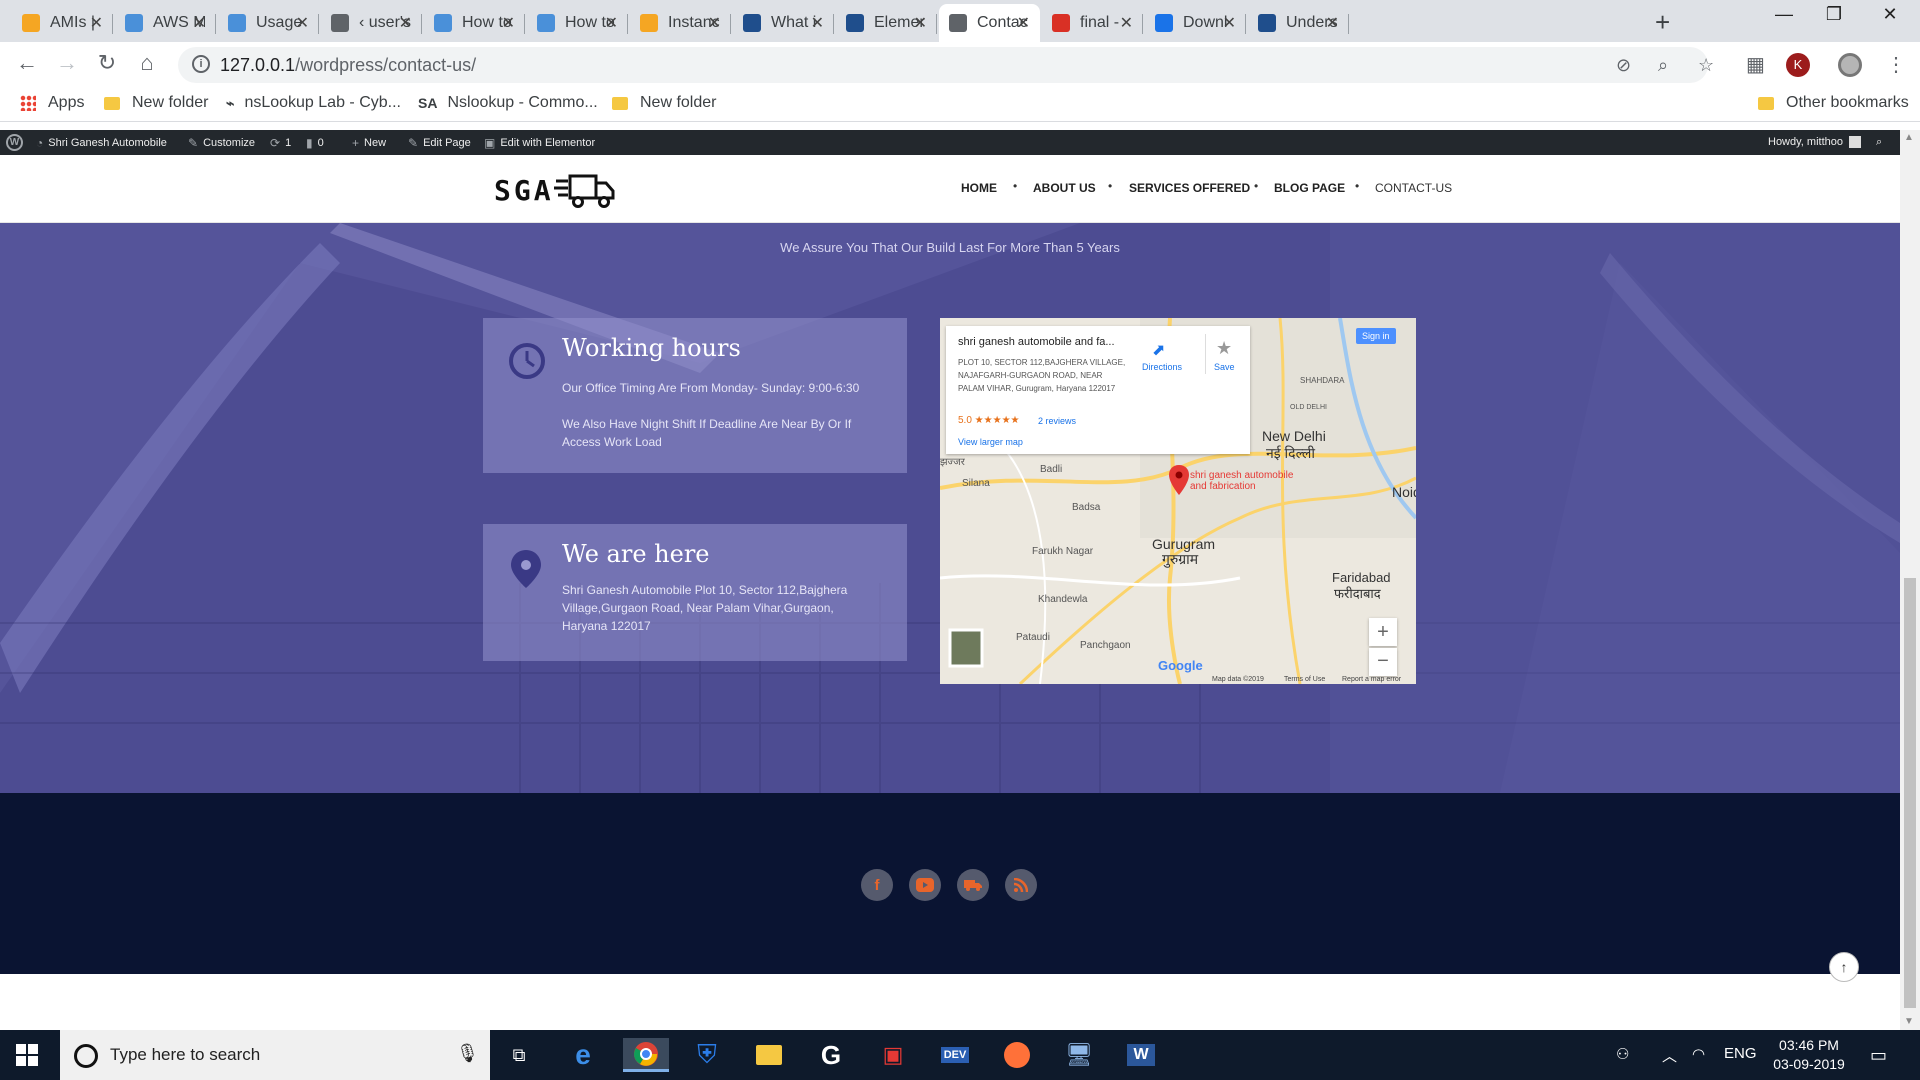 Image resolution: width=1920 pixels, height=1080 pixels. What do you see at coordinates (1309, 188) in the screenshot?
I see `nav-blog: BLOG PAGE` at bounding box center [1309, 188].